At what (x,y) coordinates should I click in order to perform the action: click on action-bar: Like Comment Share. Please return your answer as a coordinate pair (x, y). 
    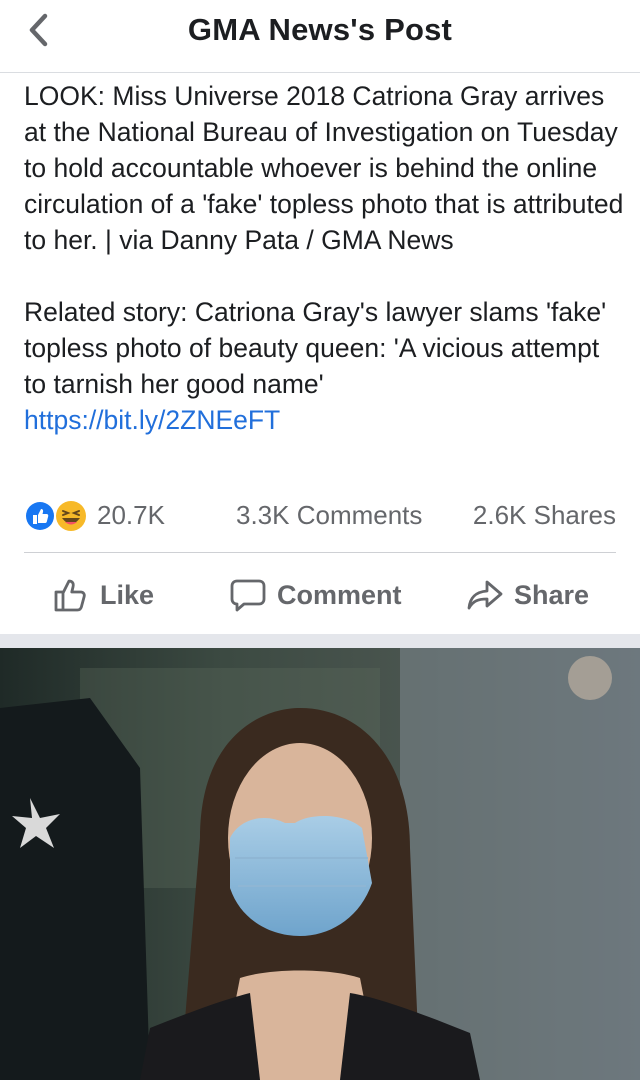
    Looking at the image, I should click on (320, 595).